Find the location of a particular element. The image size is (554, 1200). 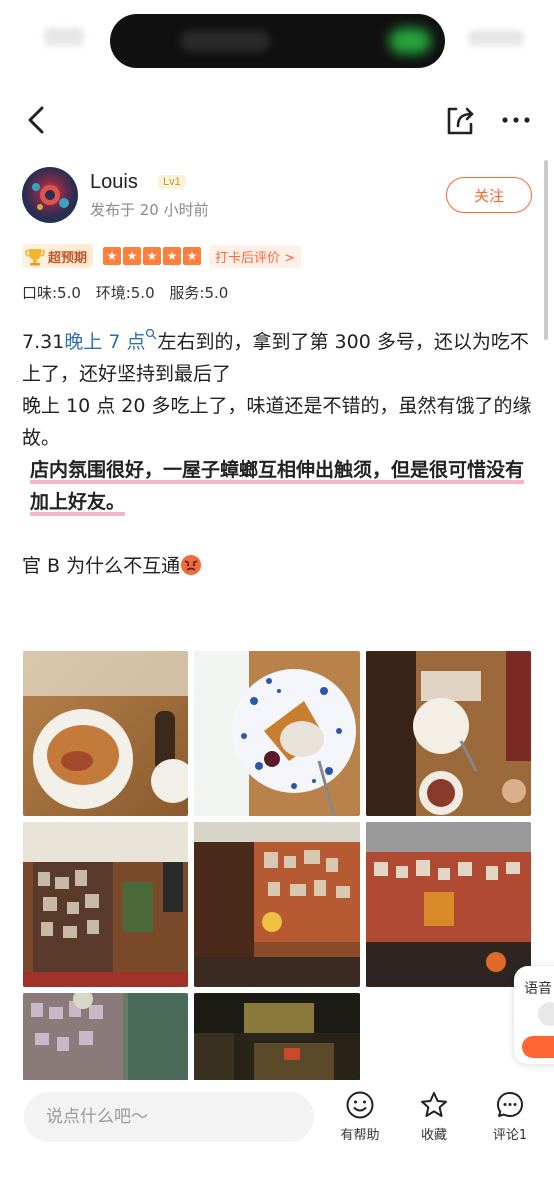

trophy-icon is located at coordinates (35, 257).